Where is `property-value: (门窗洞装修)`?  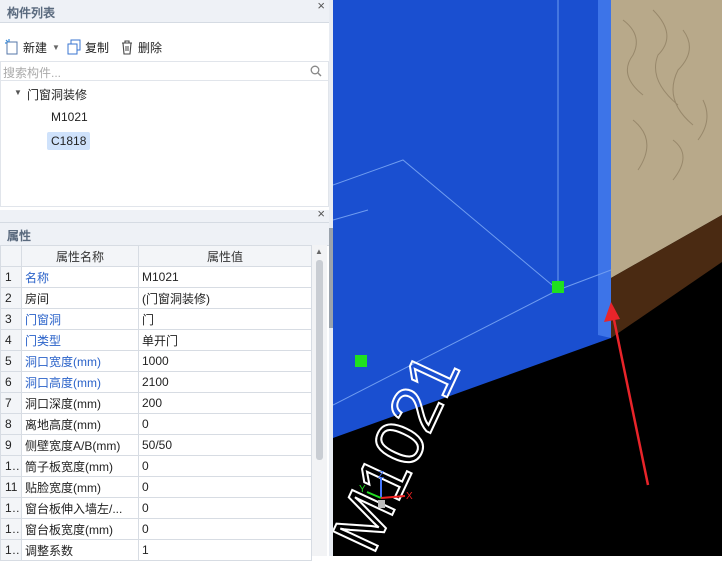
property-value: (门窗洞装修) is located at coordinates (225, 298).